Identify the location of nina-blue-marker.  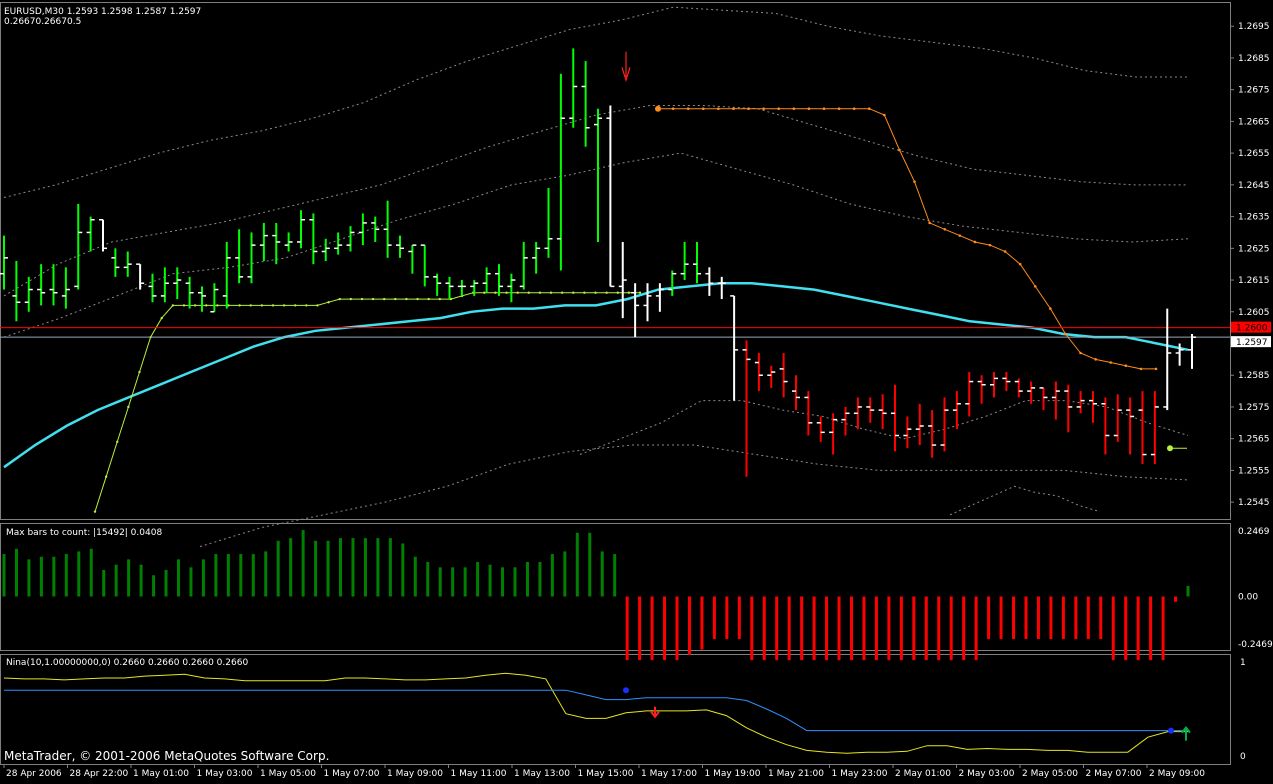
(626, 690).